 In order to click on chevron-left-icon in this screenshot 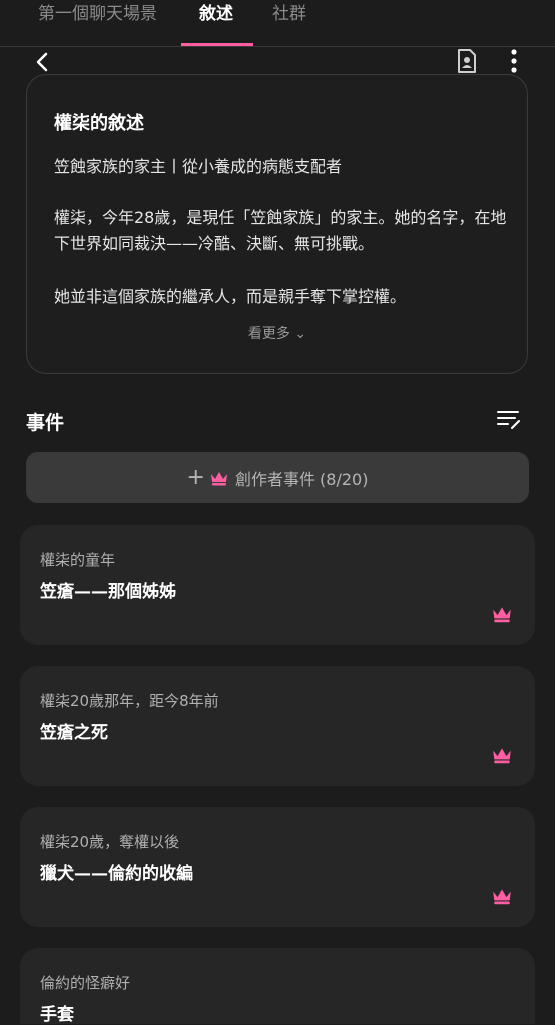, I will do `click(42, 62)`.